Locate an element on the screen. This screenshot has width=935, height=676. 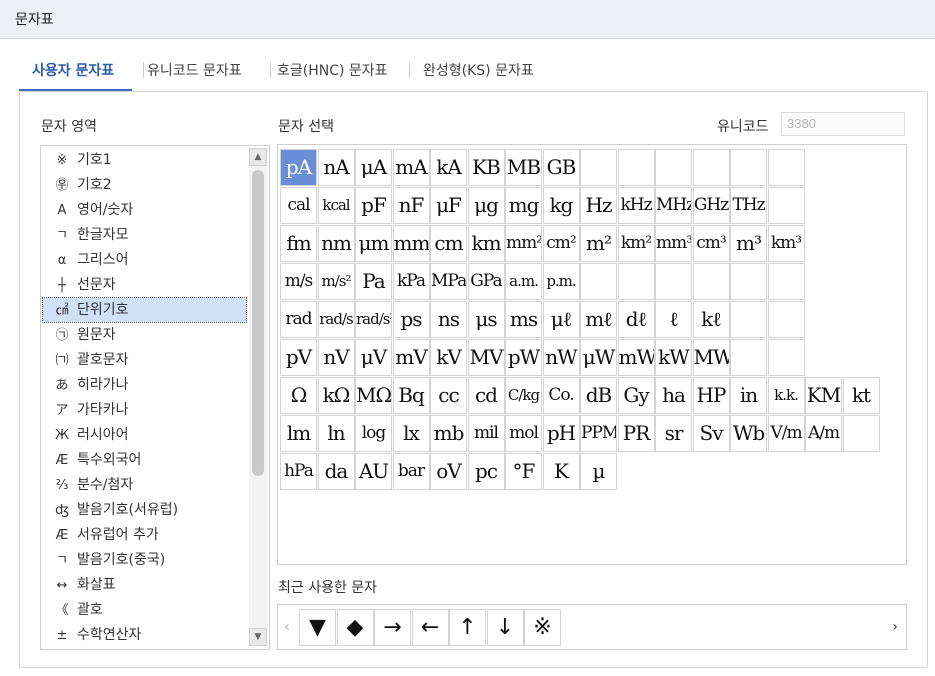
char-cell: nA is located at coordinates (336, 167).